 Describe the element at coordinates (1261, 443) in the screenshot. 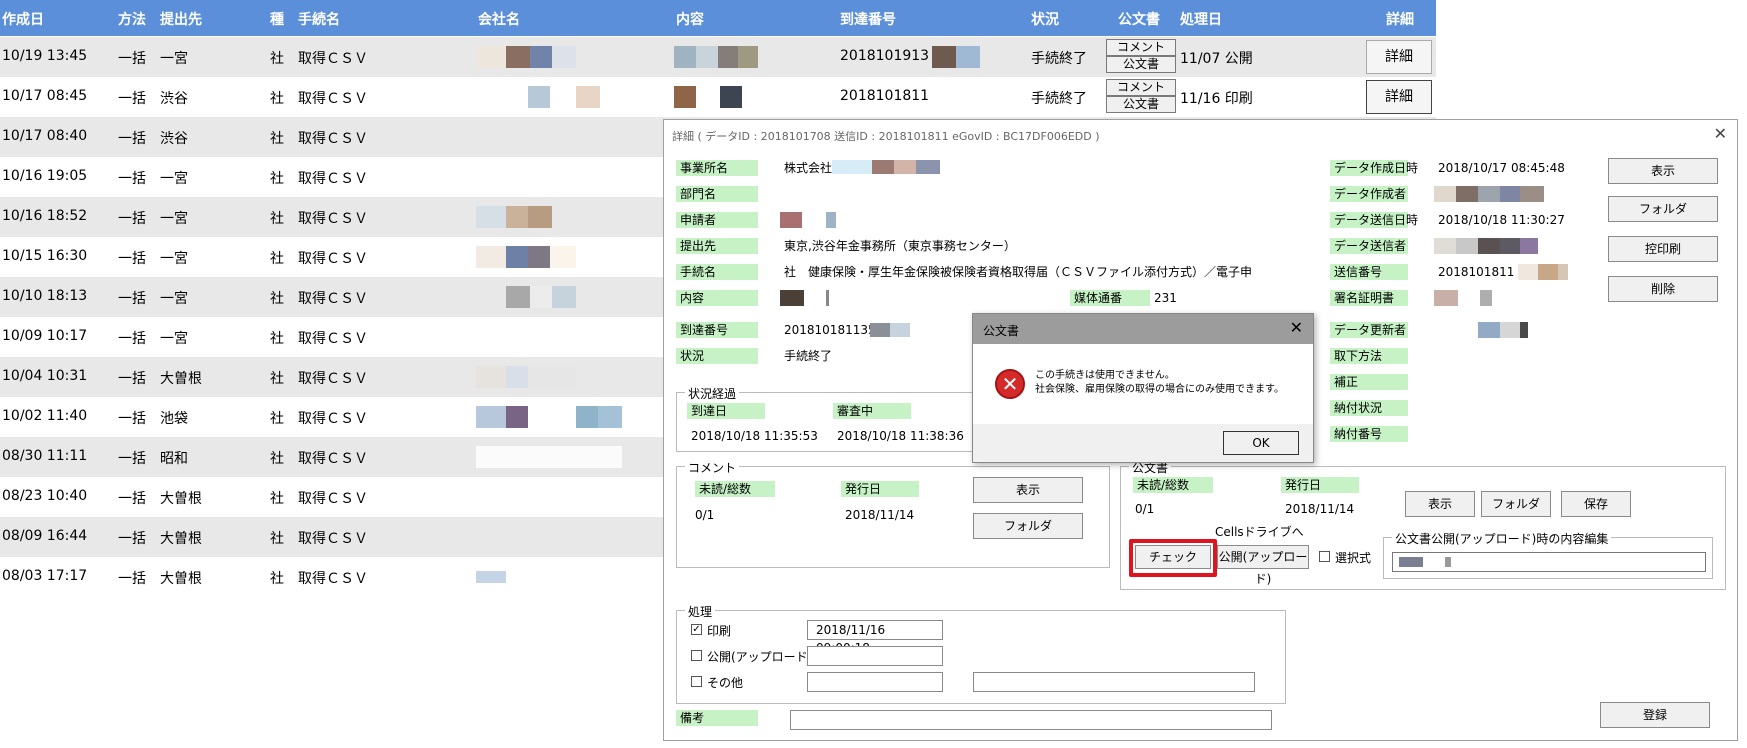

I see `ok-button: OK` at that location.